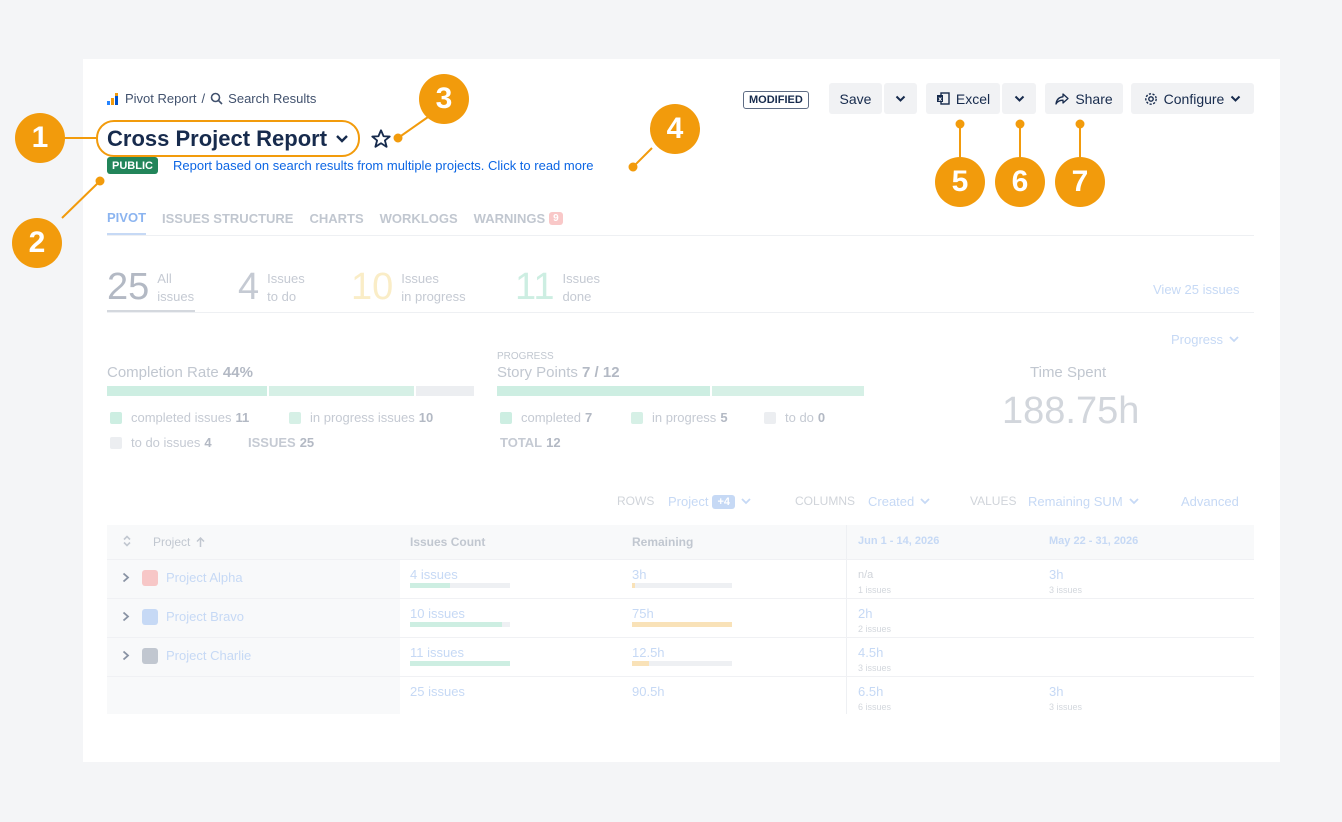 This screenshot has height=822, width=1342. What do you see at coordinates (898, 541) in the screenshot?
I see `date-column-header-1: Jun 1 - 14, 2026` at bounding box center [898, 541].